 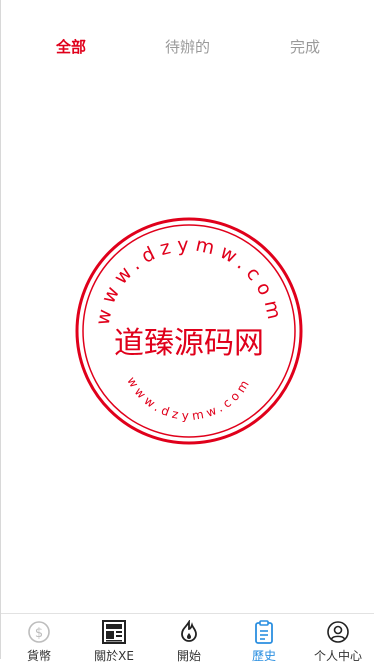 What do you see at coordinates (189, 631) in the screenshot?
I see `flame-icon` at bounding box center [189, 631].